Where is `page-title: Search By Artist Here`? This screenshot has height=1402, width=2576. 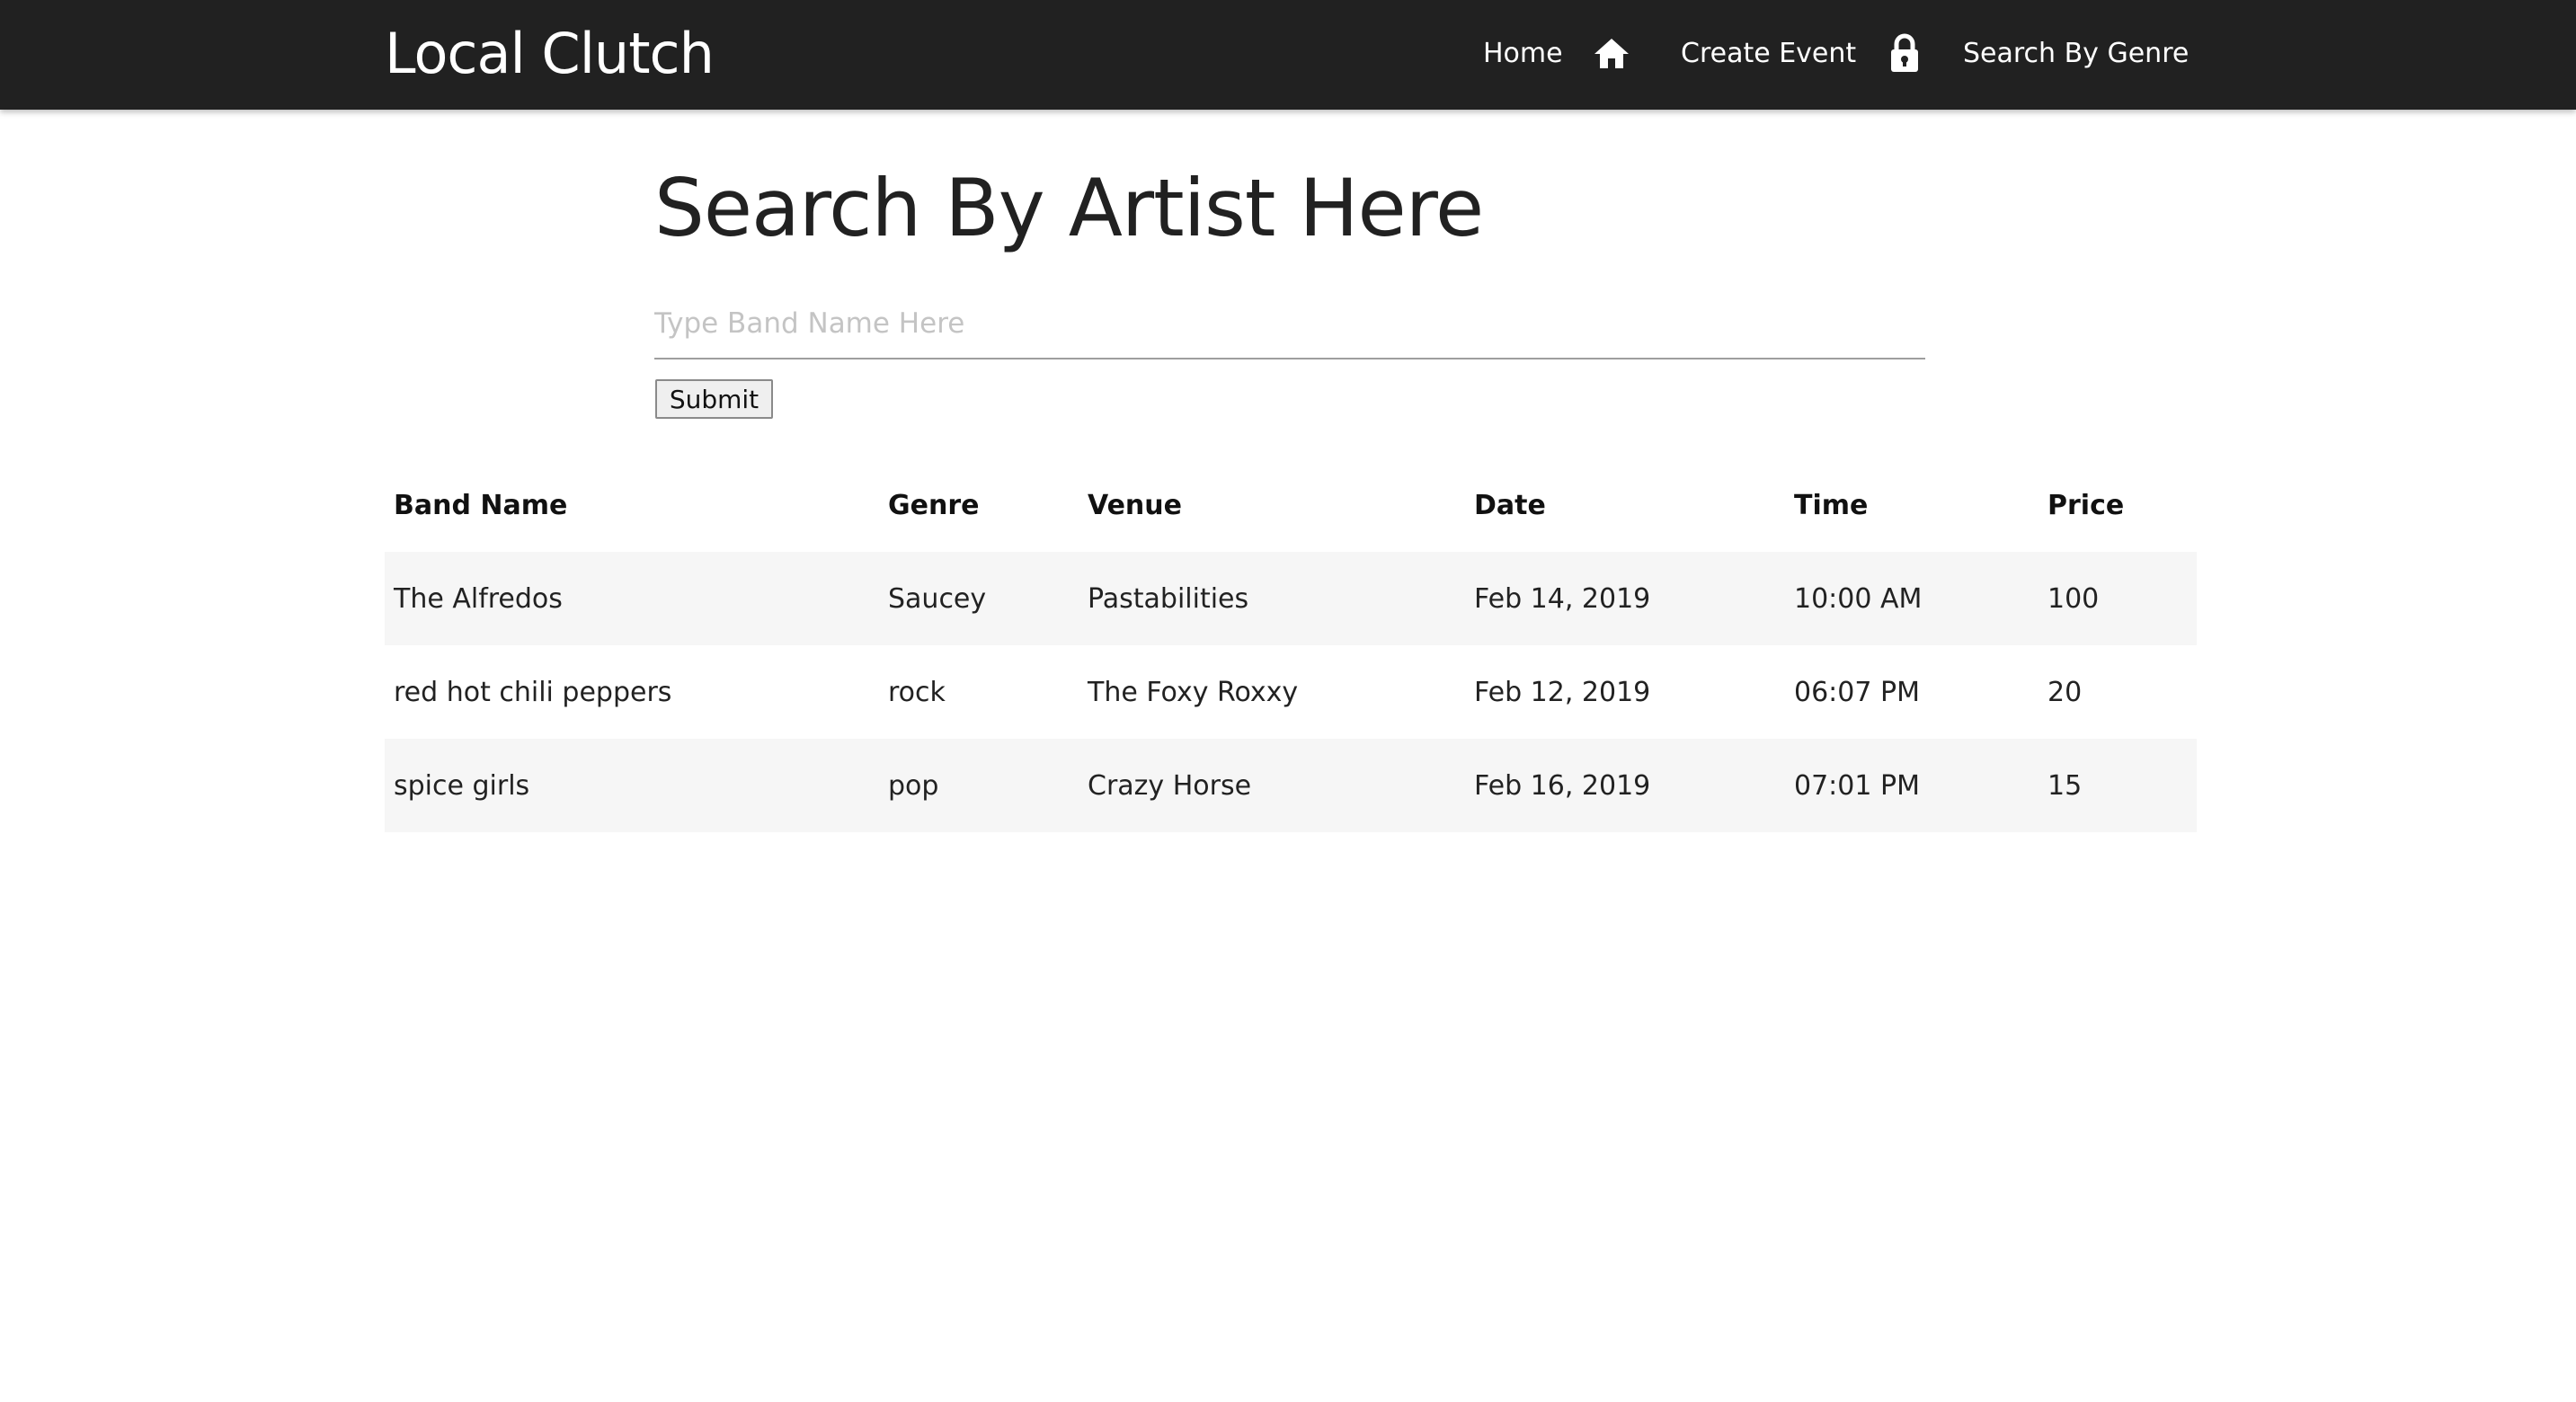
page-title: Search By Artist Here is located at coordinates (1069, 208).